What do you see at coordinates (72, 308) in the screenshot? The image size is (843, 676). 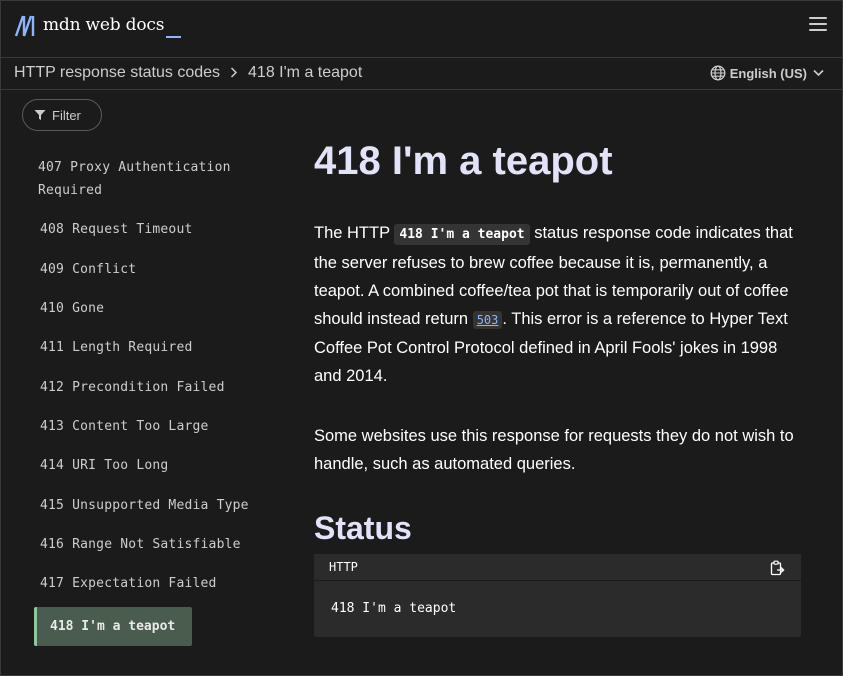 I see `sidebar-item-410: 410 Gone` at bounding box center [72, 308].